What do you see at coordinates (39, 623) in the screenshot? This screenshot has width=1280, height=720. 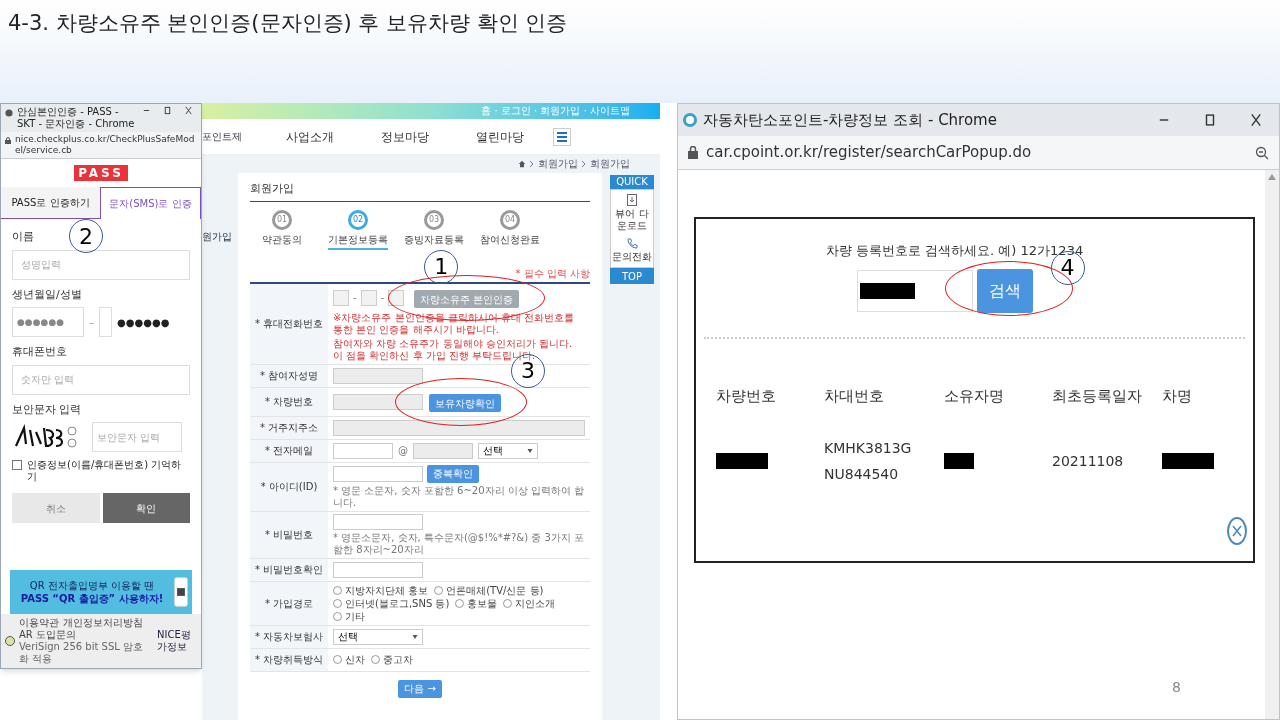 I see `footer-link: 이용약관` at bounding box center [39, 623].